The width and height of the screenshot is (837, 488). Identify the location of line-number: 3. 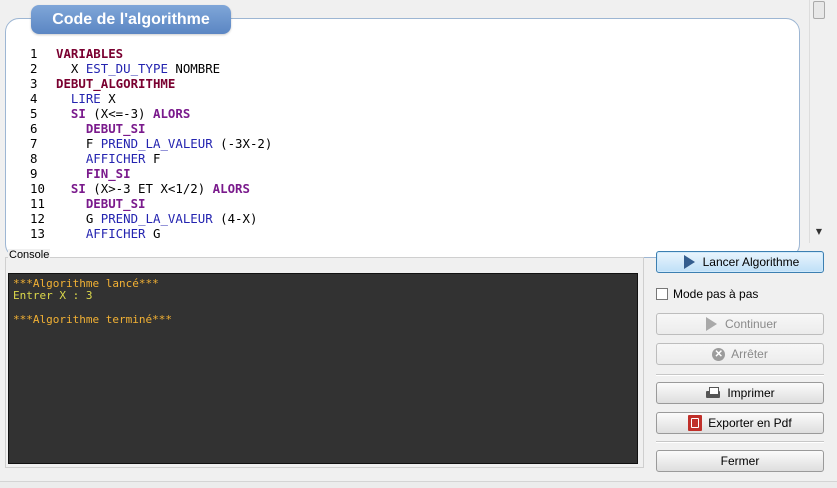
(34, 83).